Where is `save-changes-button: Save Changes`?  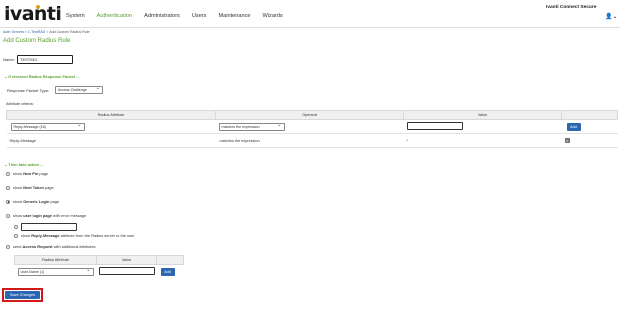 save-changes-button: Save Changes is located at coordinates (22, 295).